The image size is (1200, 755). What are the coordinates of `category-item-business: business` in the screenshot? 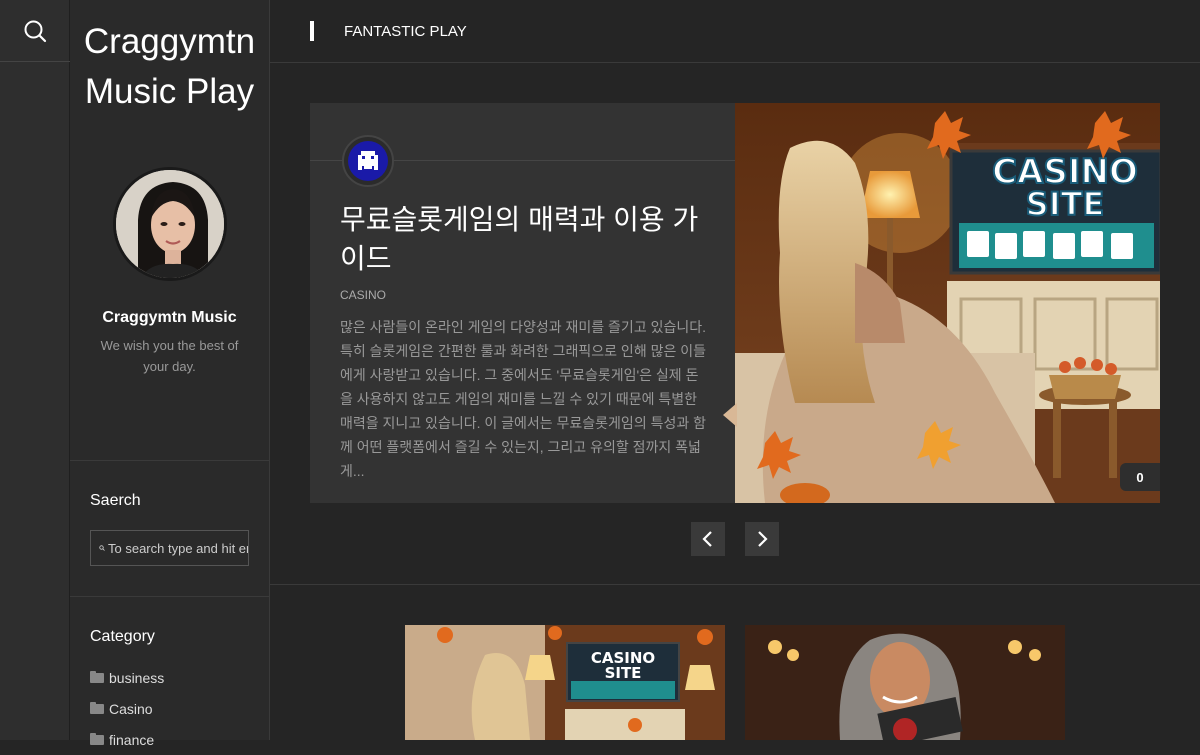 It's located at (127, 677).